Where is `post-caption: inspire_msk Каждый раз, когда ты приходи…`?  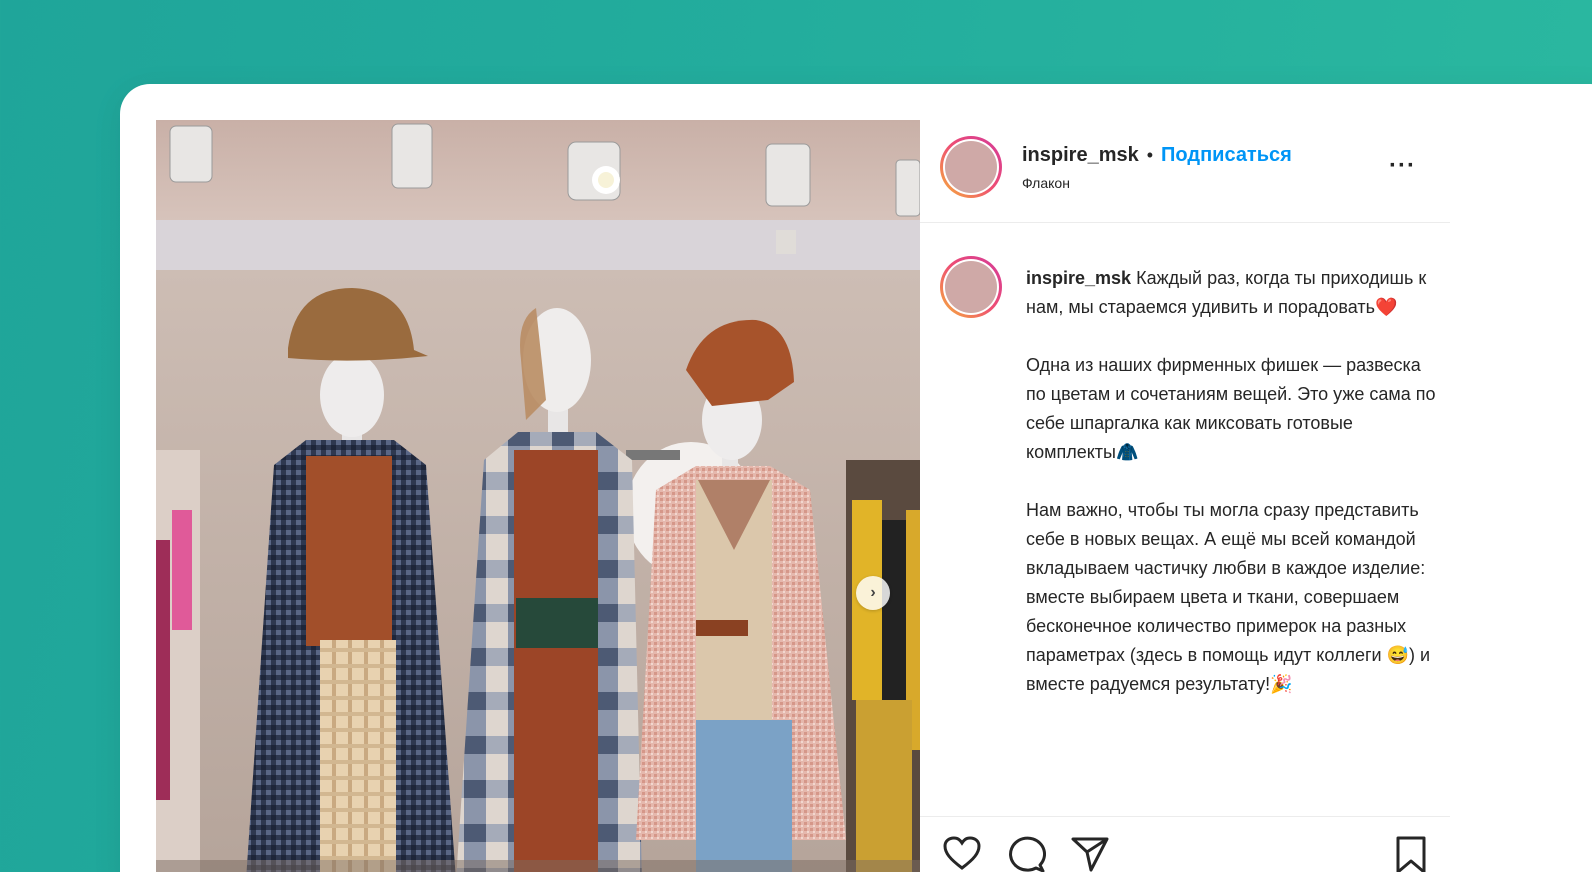 post-caption: inspire_msk Каждый раз, когда ты приходи… is located at coordinates (1231, 496).